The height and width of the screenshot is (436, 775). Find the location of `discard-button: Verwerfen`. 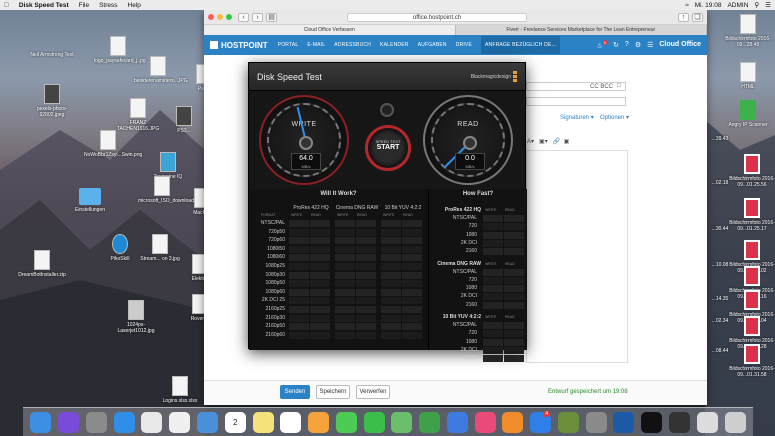

discard-button: Verwerfen is located at coordinates (373, 392).